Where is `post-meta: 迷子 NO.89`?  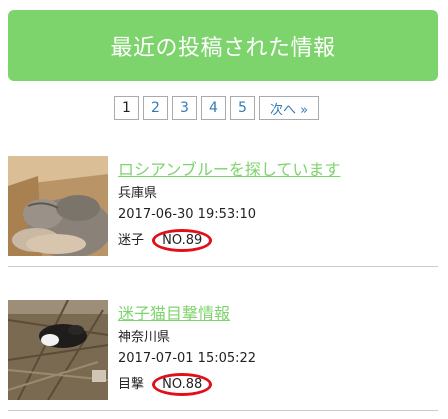
post-meta: 迷子 NO.89 is located at coordinates (165, 240).